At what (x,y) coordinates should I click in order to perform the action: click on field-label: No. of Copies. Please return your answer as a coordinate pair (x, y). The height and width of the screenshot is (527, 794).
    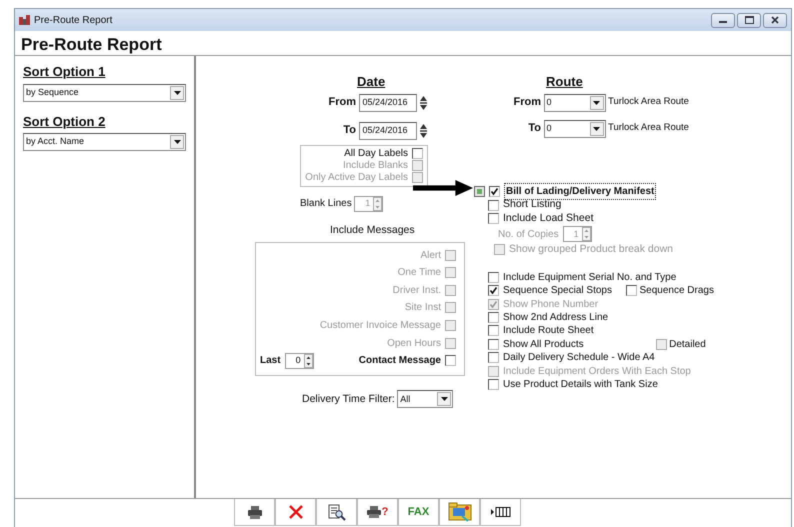
    Looking at the image, I should click on (528, 235).